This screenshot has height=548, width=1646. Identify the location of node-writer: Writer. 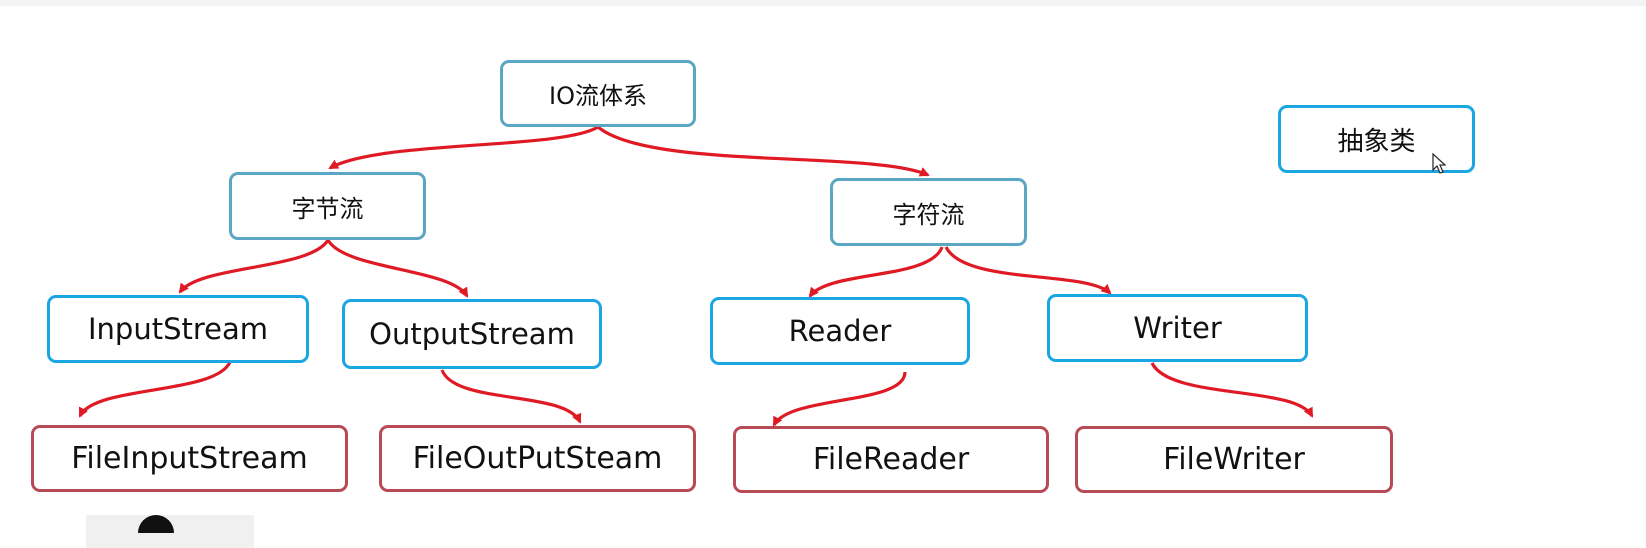
(1177, 328).